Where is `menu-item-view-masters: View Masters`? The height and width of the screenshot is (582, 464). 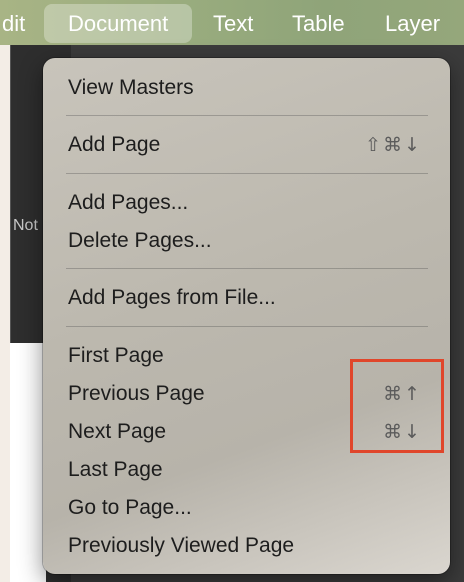
menu-item-view-masters: View Masters is located at coordinates (131, 88).